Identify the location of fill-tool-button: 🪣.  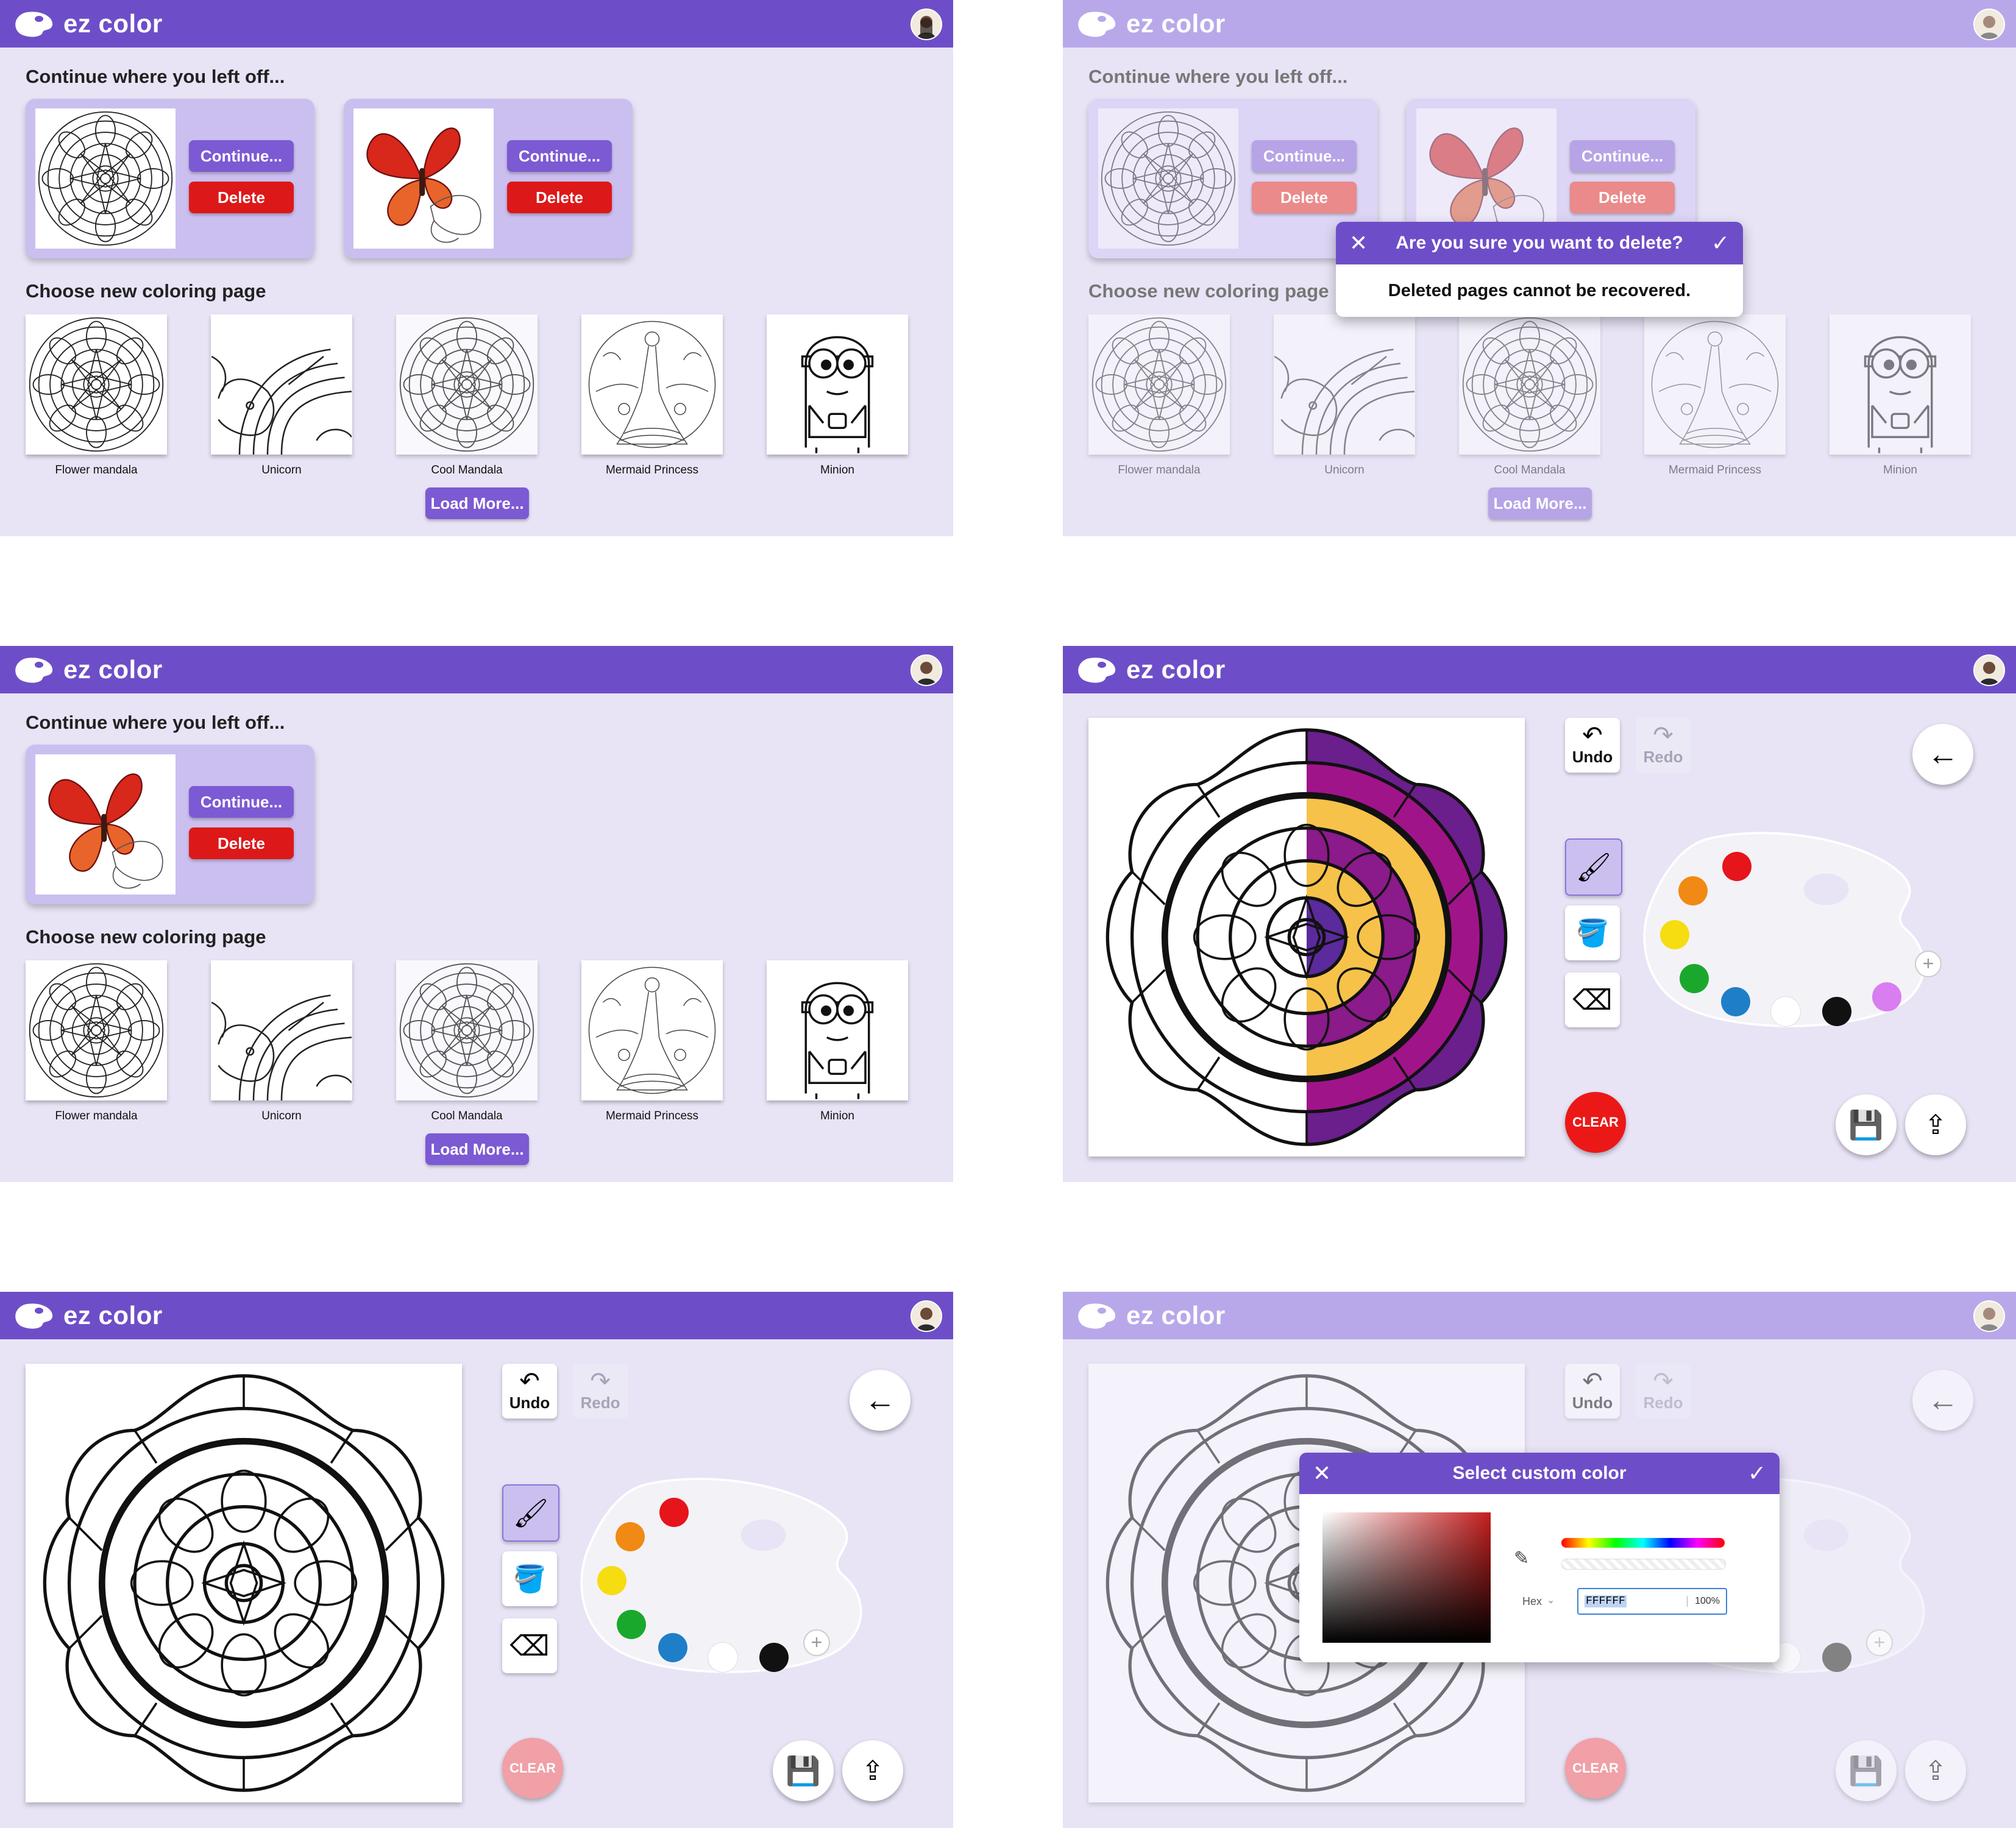
(529, 1578).